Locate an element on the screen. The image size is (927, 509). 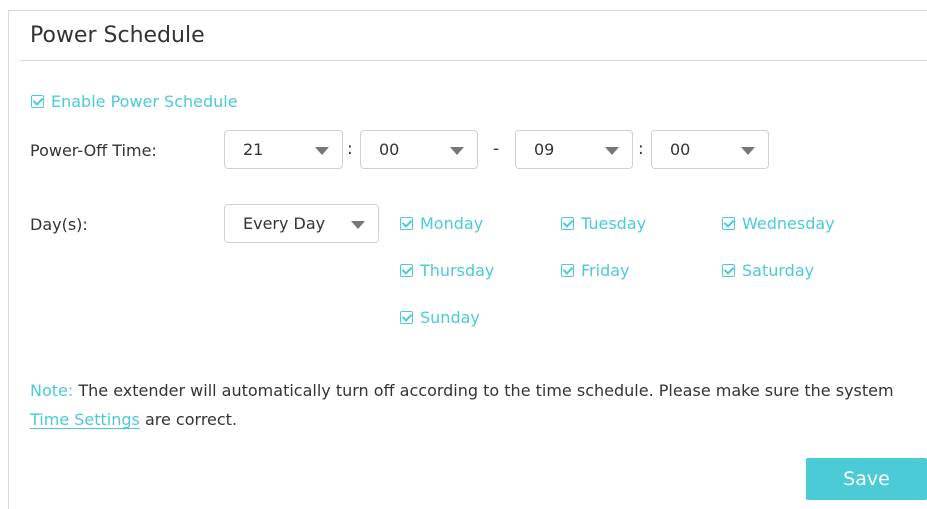
day-label: Thursday is located at coordinates (457, 270).